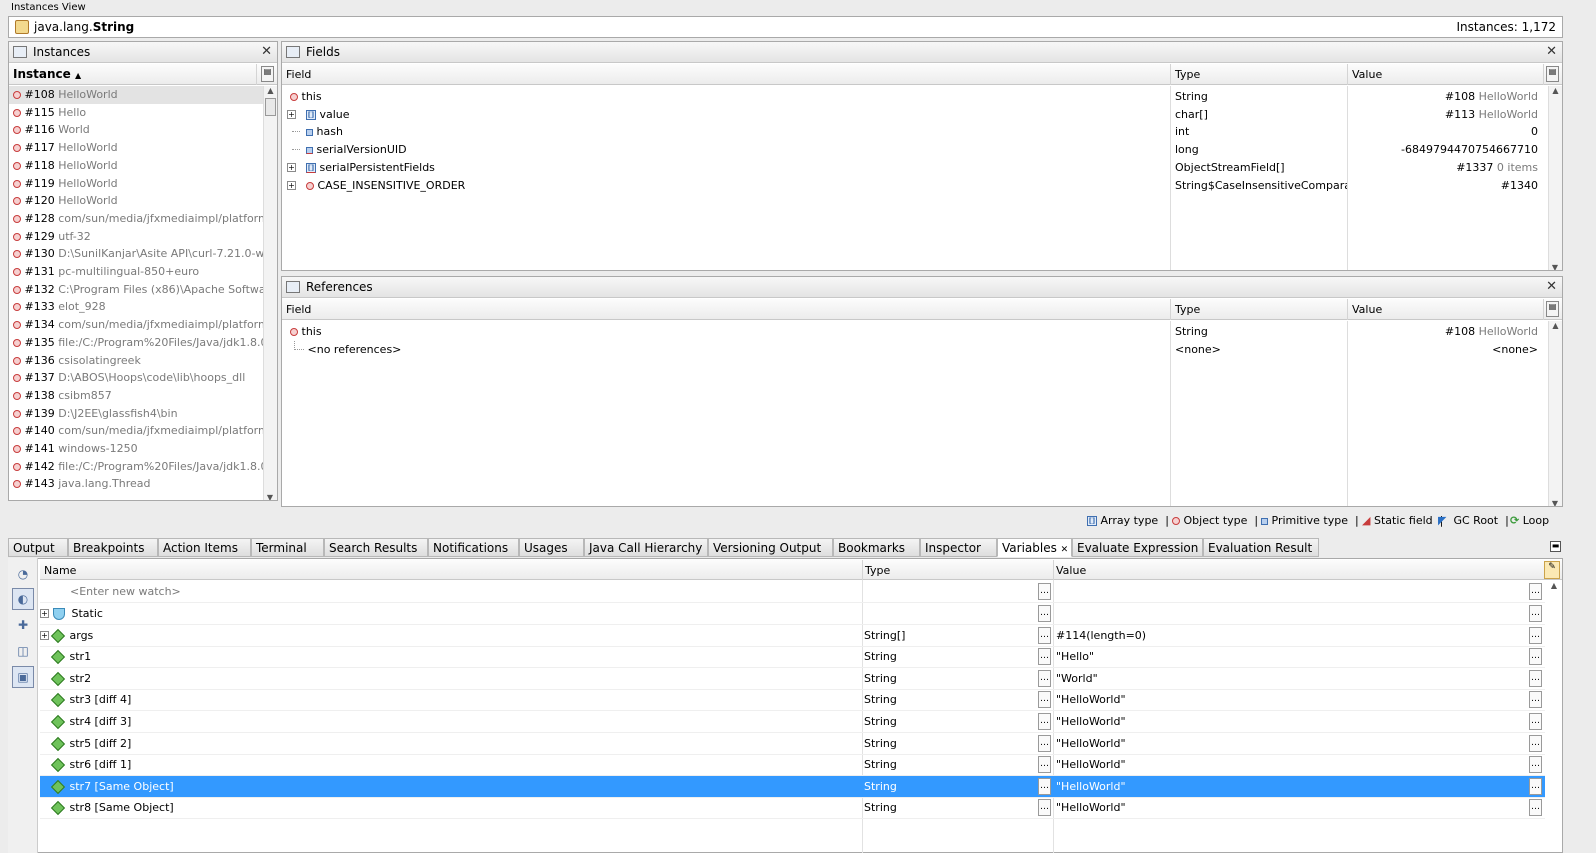 This screenshot has height=853, width=1596. Describe the element at coordinates (1555, 178) in the screenshot. I see `fields-scrollbar: ▲ ▼` at that location.